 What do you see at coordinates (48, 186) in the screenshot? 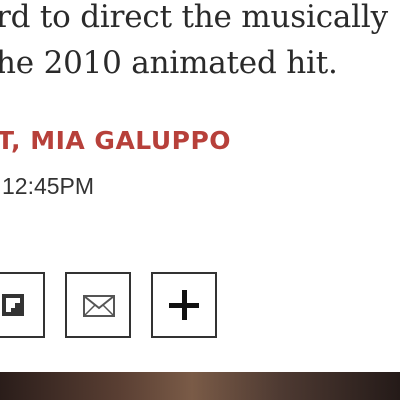
I see `publish-time: 12:45PM` at bounding box center [48, 186].